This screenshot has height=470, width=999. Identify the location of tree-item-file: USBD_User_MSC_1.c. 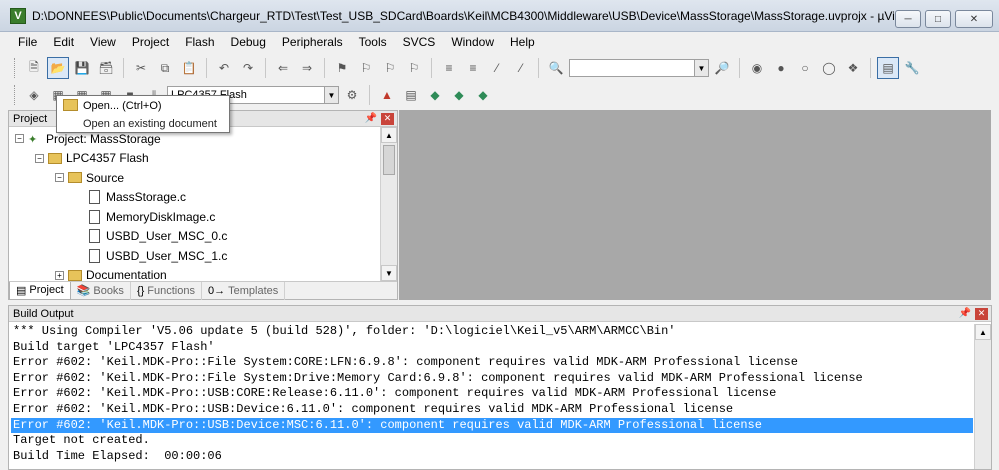
(203, 256).